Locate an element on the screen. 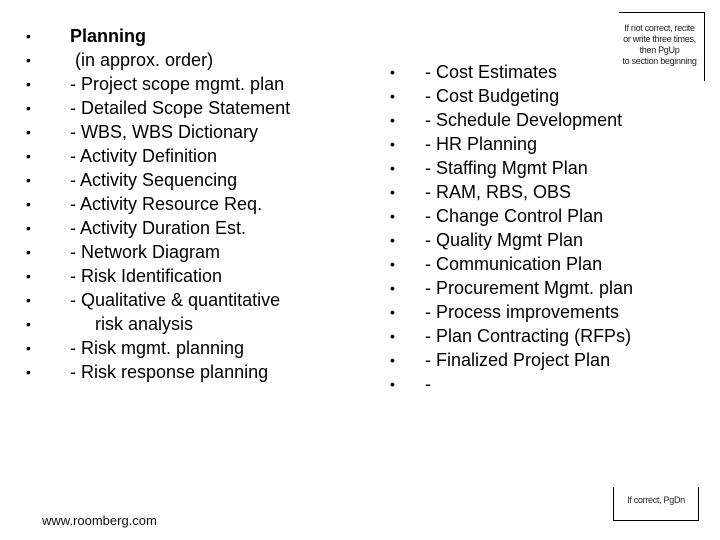 The height and width of the screenshot is (540, 720). list-item-text: - Quality Mgmt Plan is located at coordinates (504, 240).